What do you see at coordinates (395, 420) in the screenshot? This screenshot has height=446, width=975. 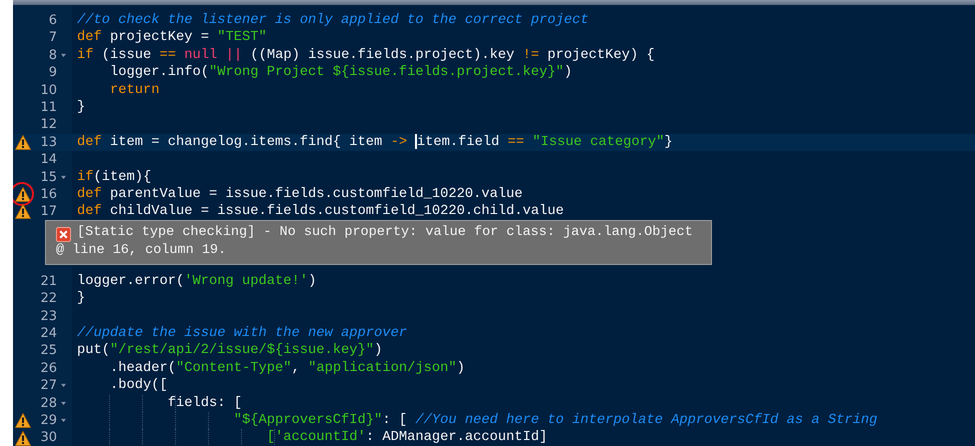 I see `code-text: : [` at bounding box center [395, 420].